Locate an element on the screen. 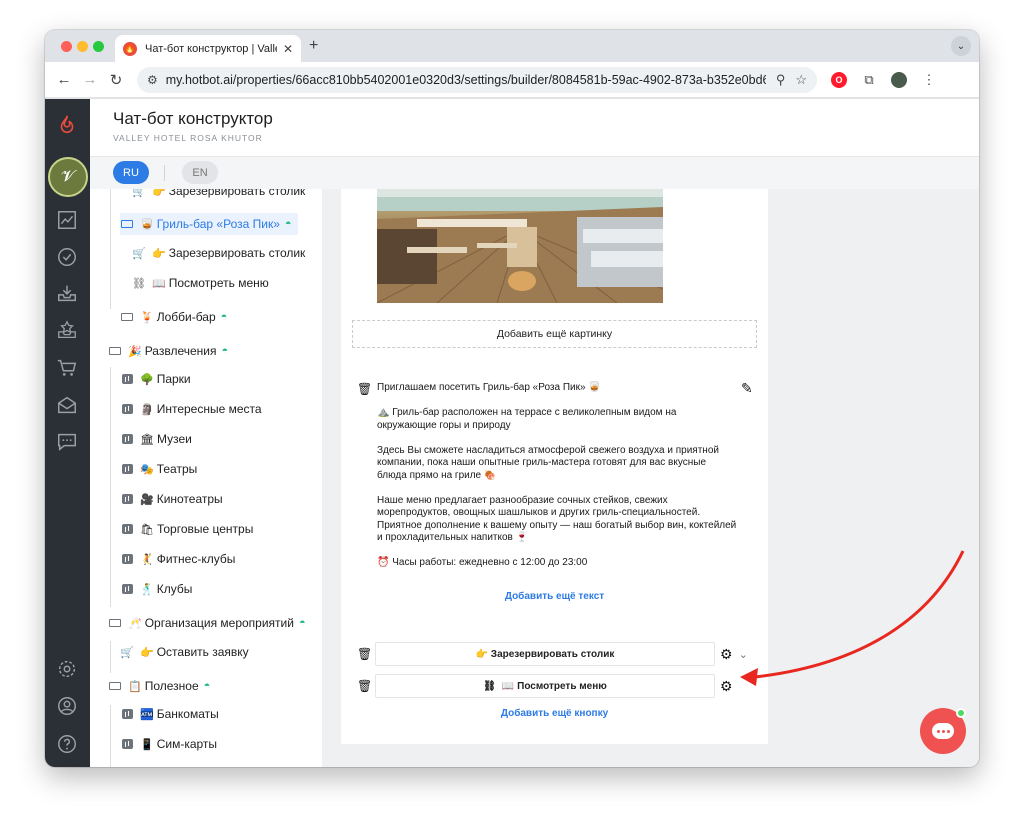 This screenshot has width=1024, height=826. inbox-download-icon is located at coordinates (67, 293).